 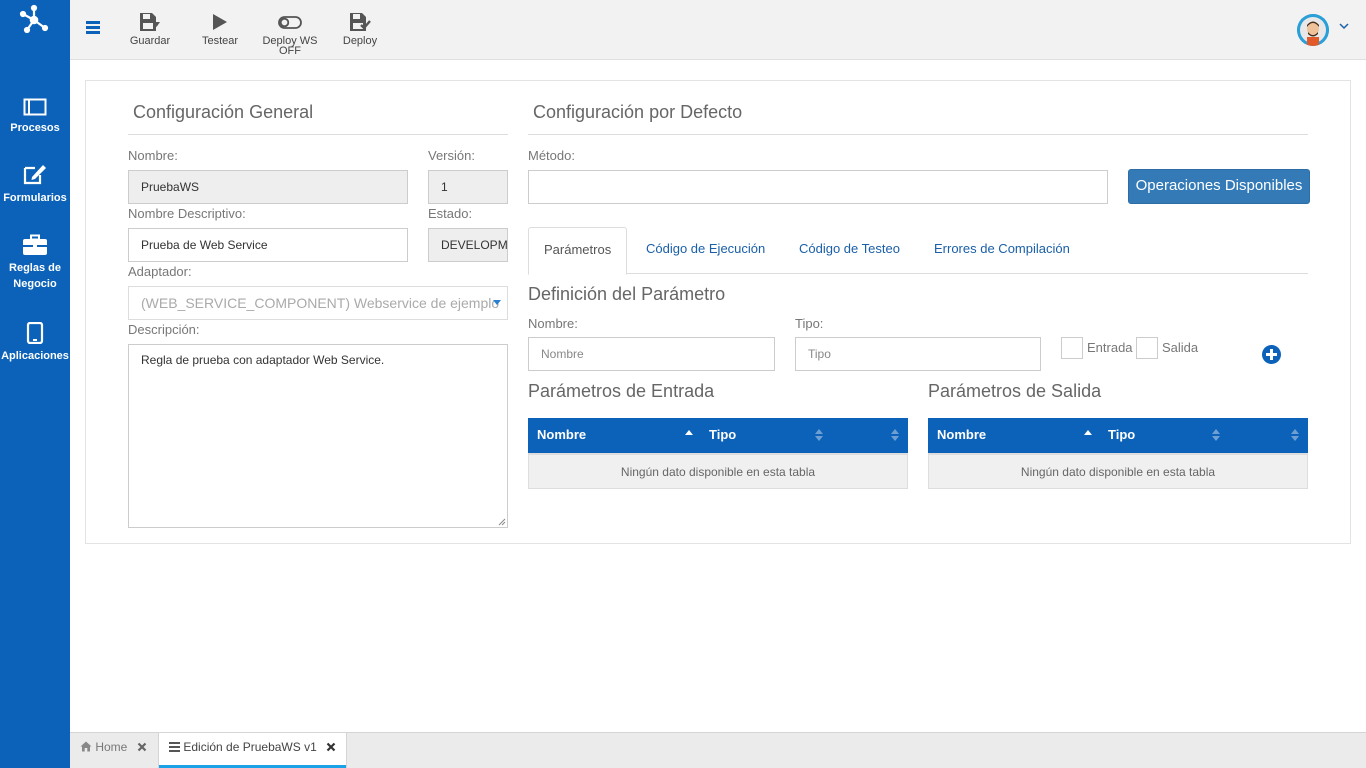 What do you see at coordinates (553, 323) in the screenshot?
I see `param-nombre-label: Nombre:` at bounding box center [553, 323].